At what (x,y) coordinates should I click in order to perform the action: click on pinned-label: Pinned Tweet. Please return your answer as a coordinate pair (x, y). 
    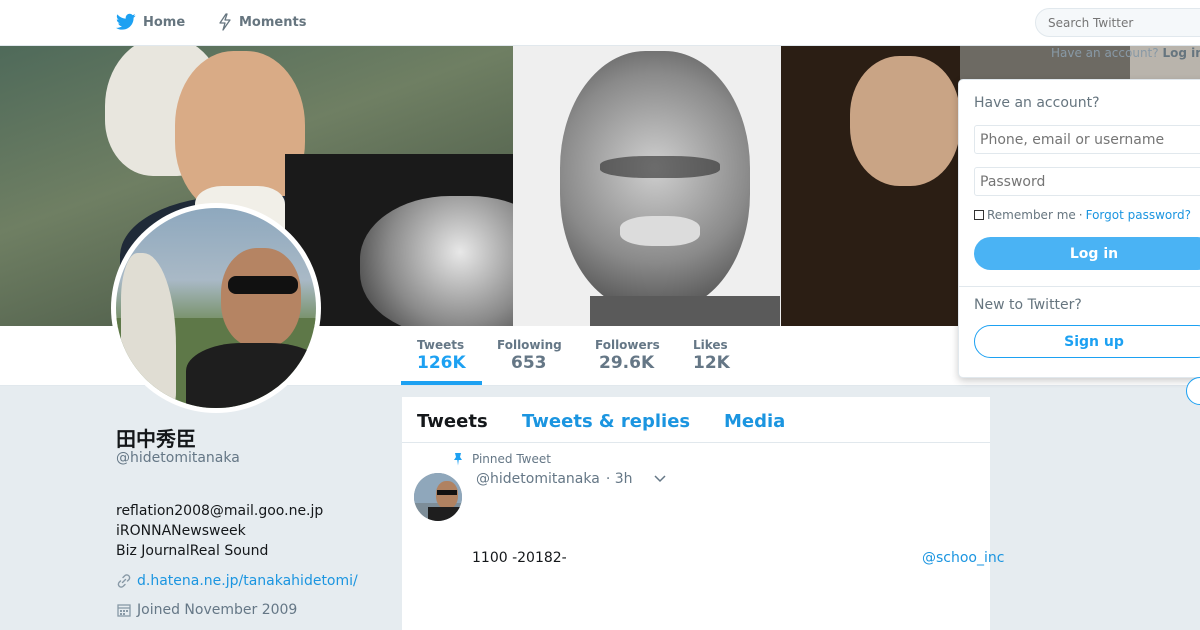
    Looking at the image, I should click on (511, 459).